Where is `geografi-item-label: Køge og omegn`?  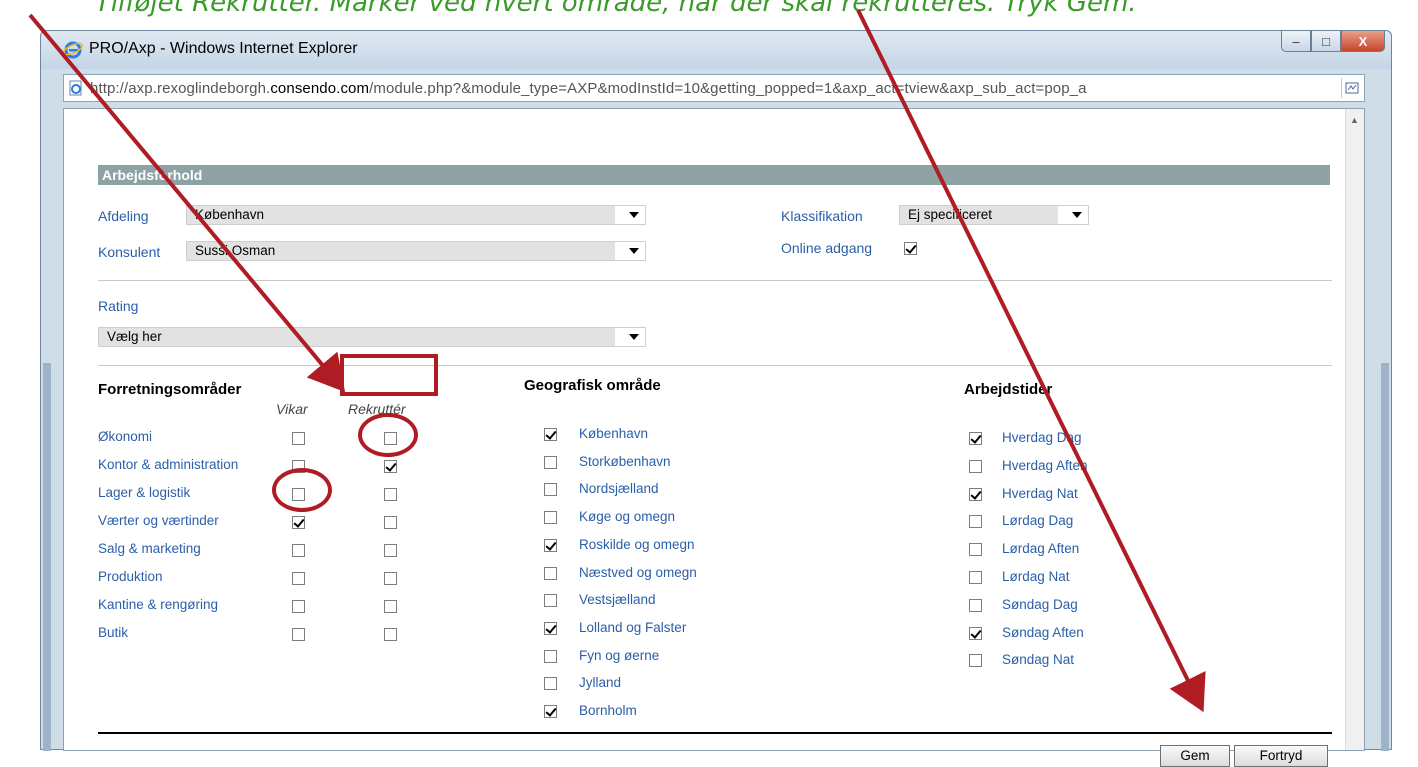 geografi-item-label: Køge og omegn is located at coordinates (627, 516).